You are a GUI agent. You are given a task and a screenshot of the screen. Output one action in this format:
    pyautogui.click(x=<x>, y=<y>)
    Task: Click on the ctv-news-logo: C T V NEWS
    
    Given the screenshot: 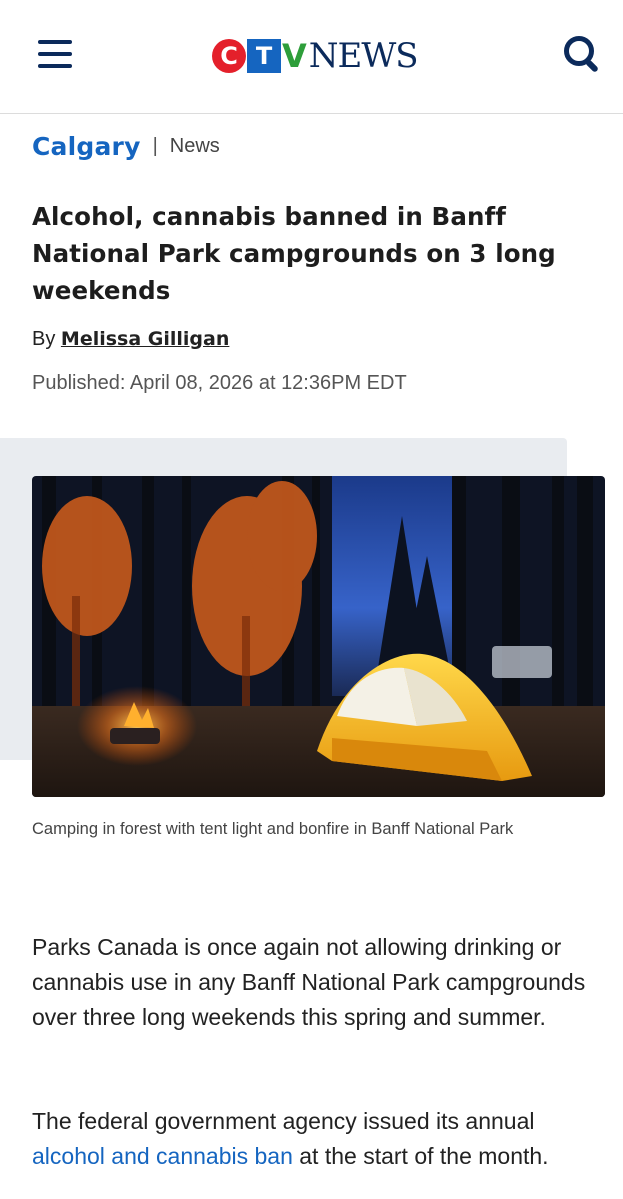 What is the action you would take?
    pyautogui.click(x=315, y=56)
    